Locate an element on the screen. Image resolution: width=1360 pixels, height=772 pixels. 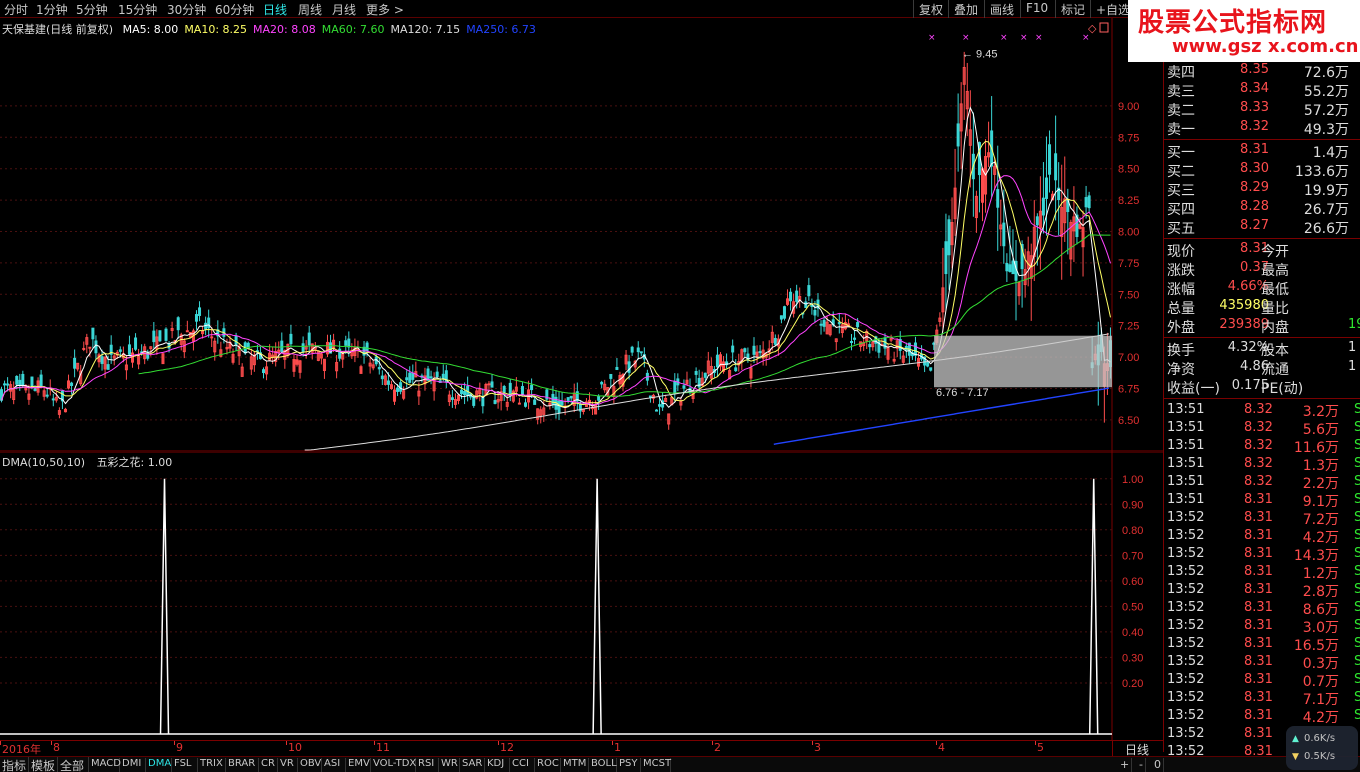
toolbar-button-2: 画线 is located at coordinates (1001, 9).